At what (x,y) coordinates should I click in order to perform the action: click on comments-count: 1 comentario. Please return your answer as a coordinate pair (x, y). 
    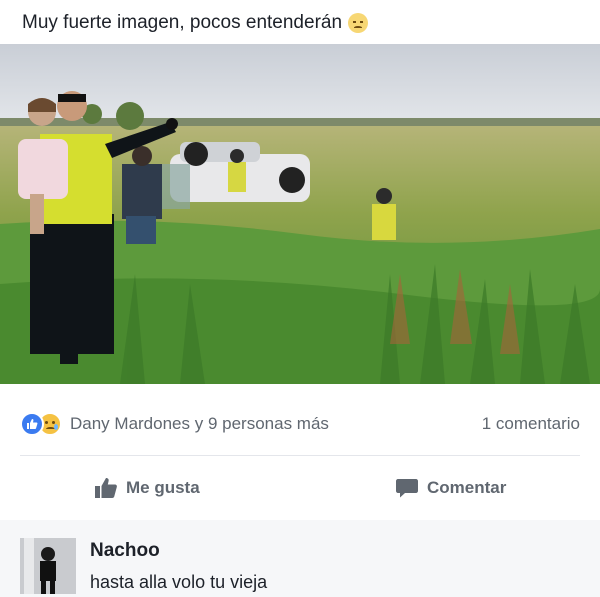
    Looking at the image, I should click on (531, 424).